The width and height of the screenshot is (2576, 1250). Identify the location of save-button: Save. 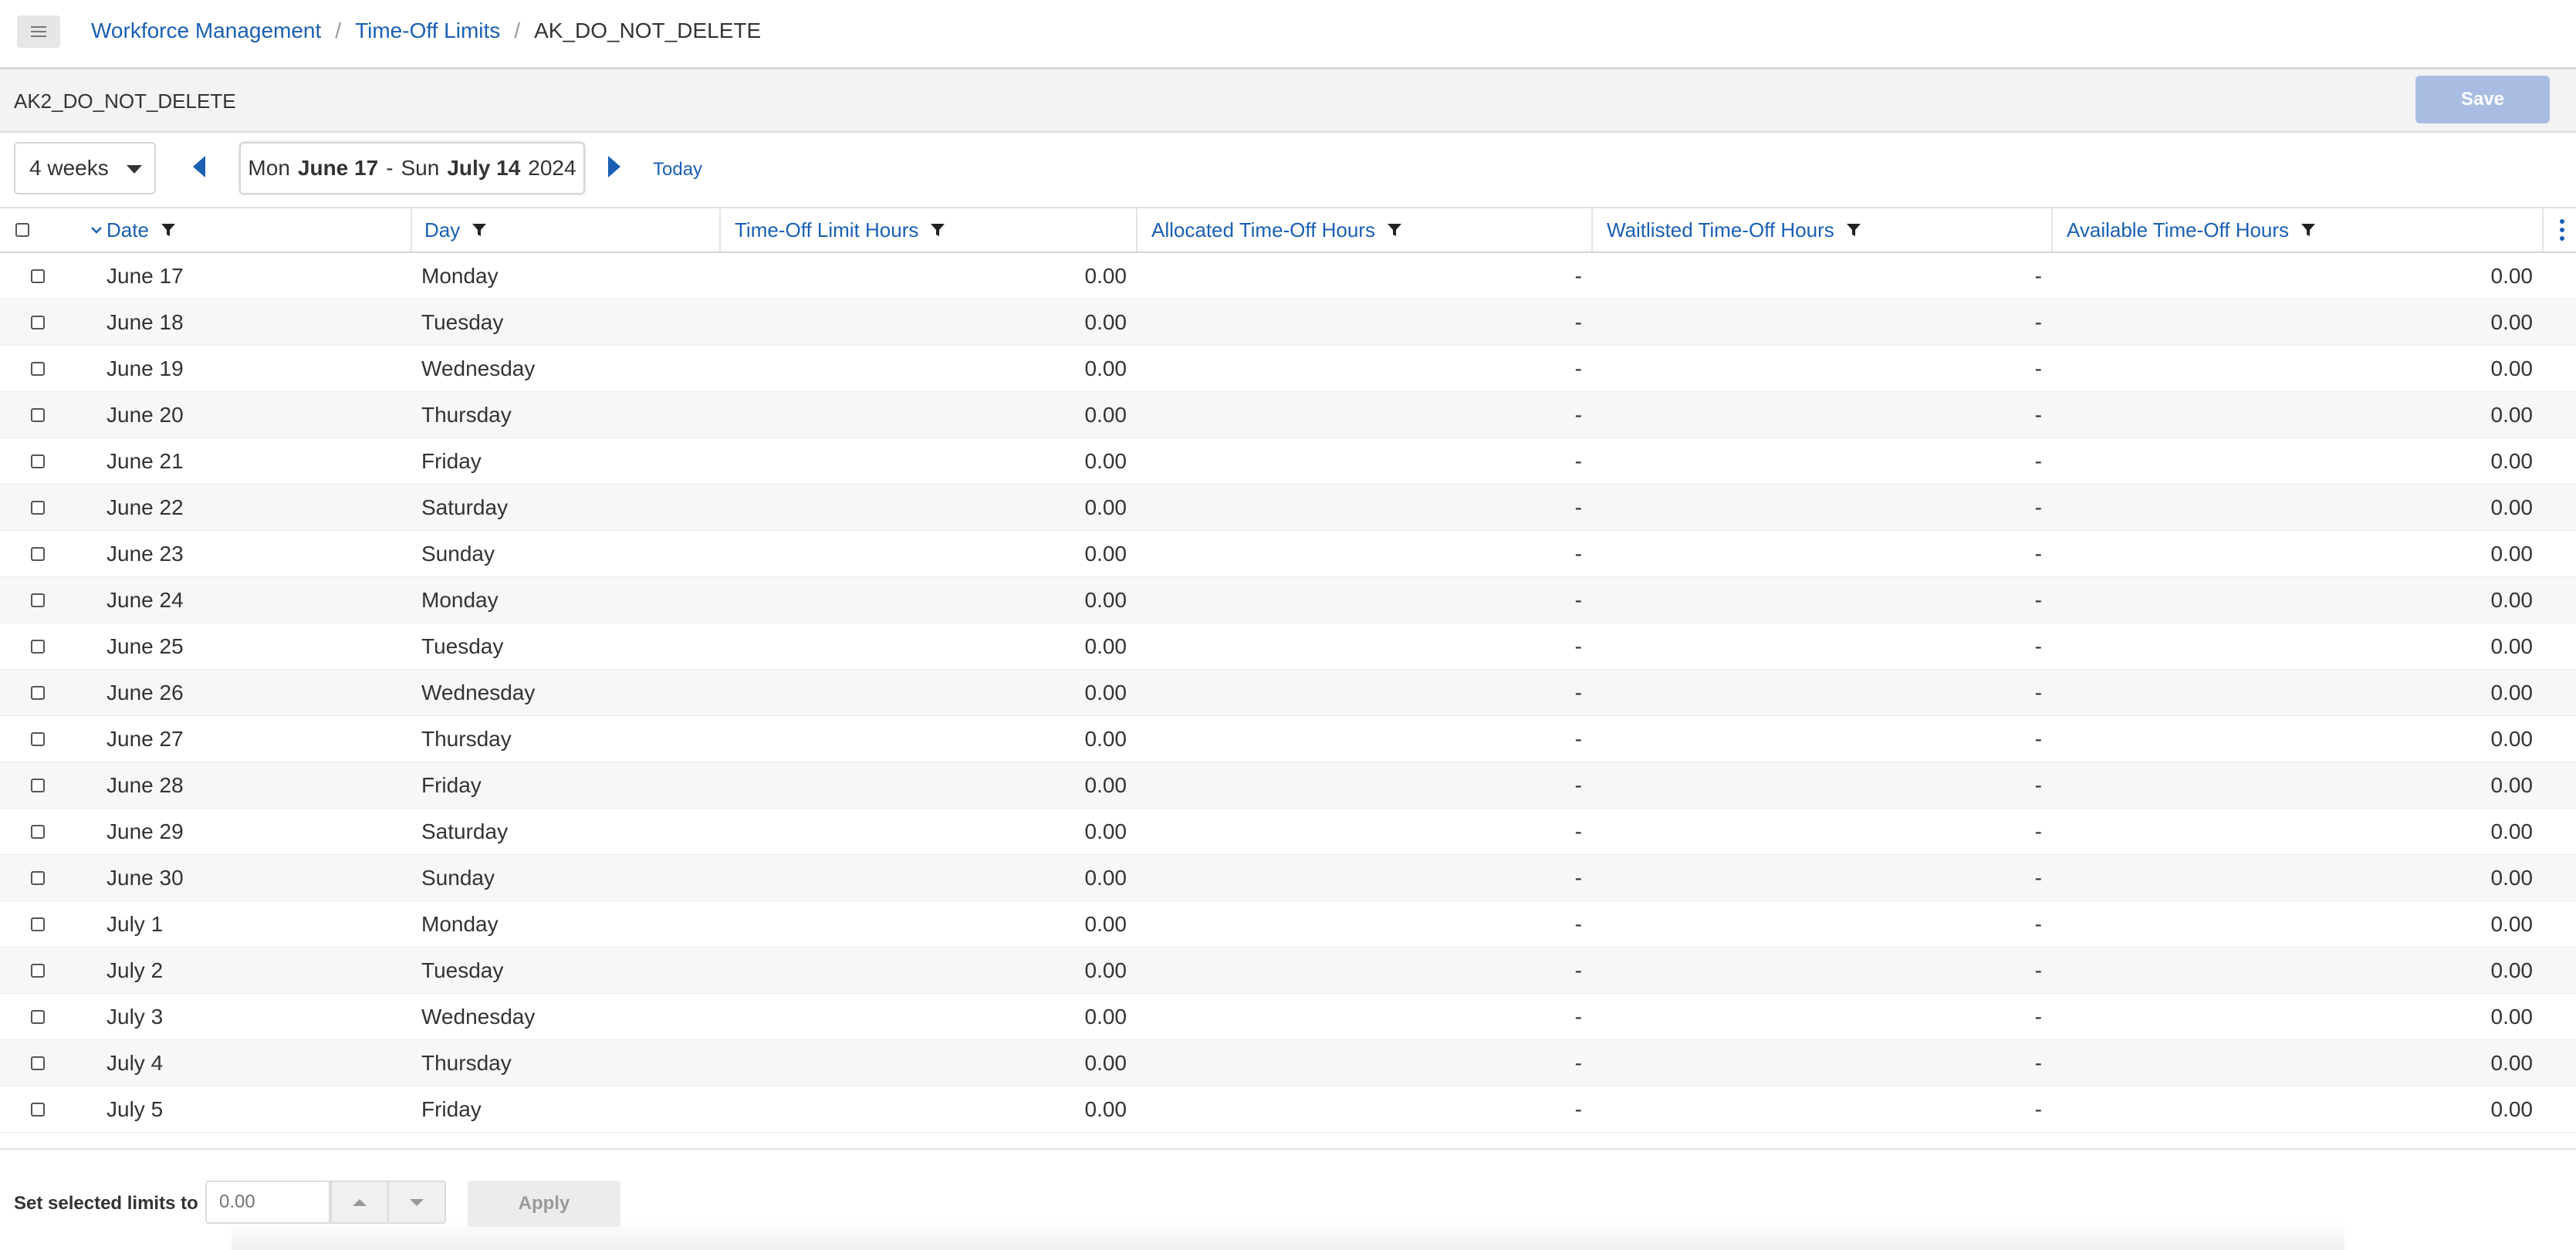
(2482, 99).